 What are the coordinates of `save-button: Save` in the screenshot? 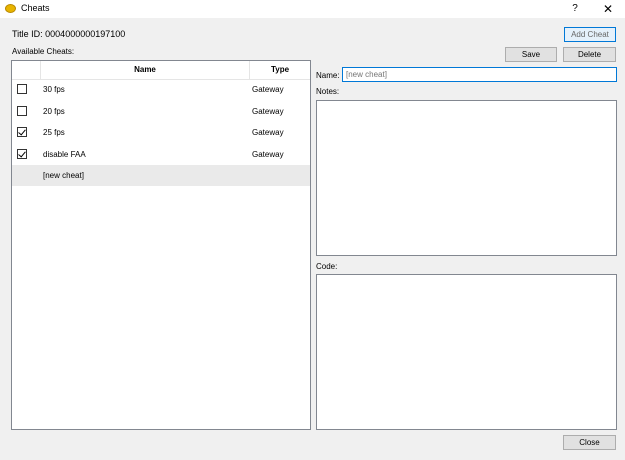 It's located at (531, 54).